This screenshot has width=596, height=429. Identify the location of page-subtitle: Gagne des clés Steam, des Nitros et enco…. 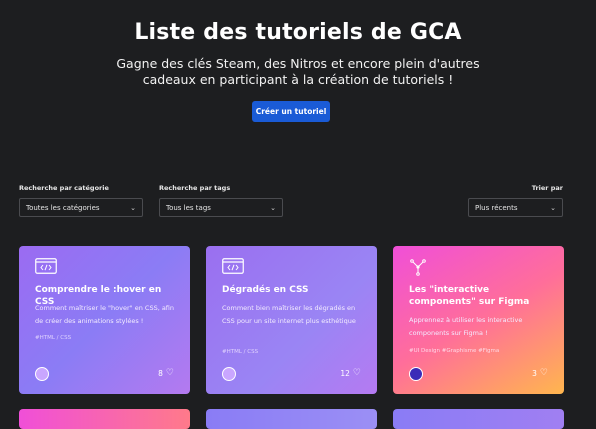
(298, 72).